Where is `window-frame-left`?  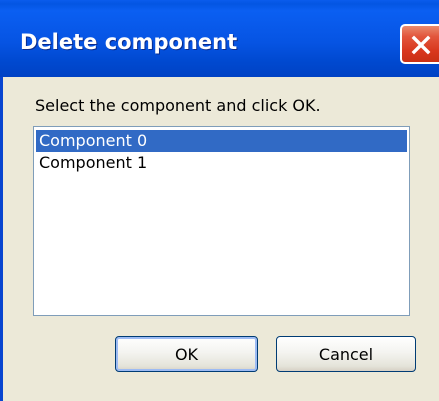
window-frame-left is located at coordinates (1, 239).